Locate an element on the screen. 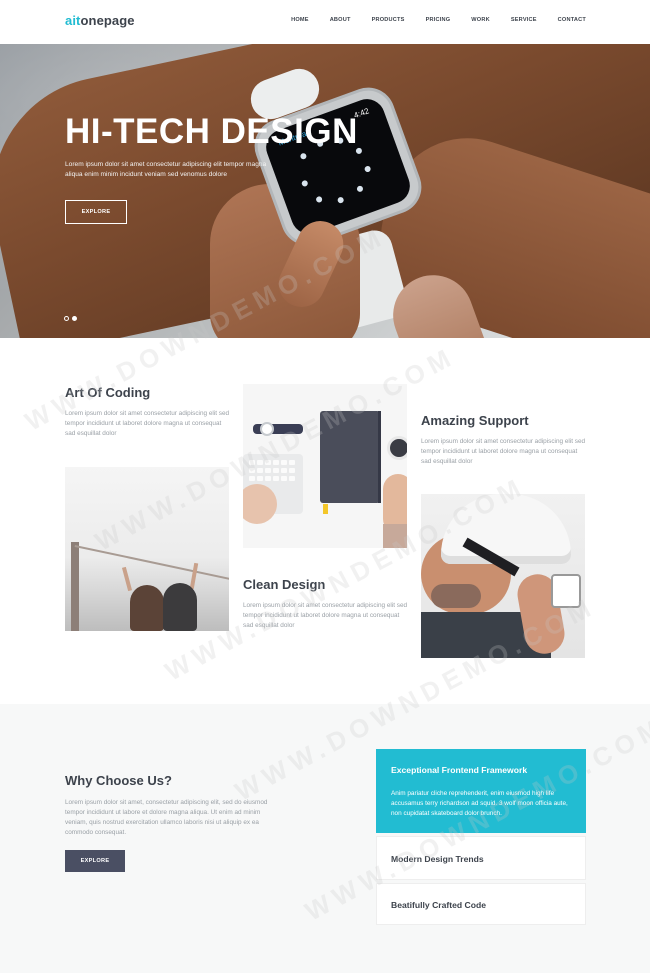 The image size is (650, 973). feature-image-bridge is located at coordinates (147, 549).